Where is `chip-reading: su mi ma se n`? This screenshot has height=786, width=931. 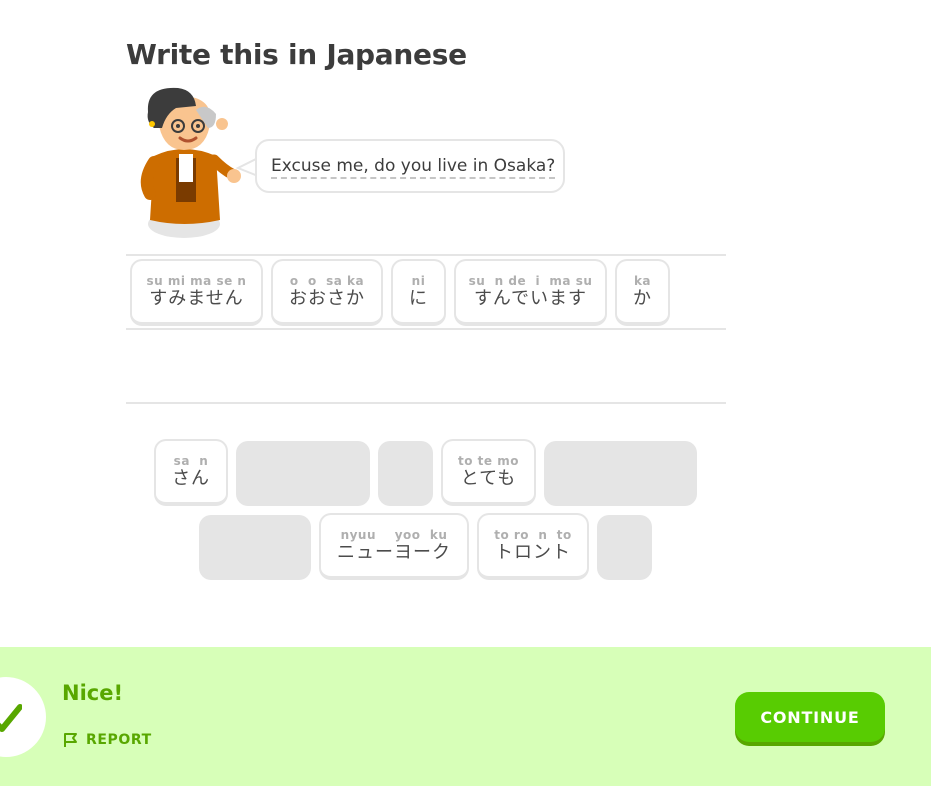
chip-reading: su mi ma se n is located at coordinates (196, 280).